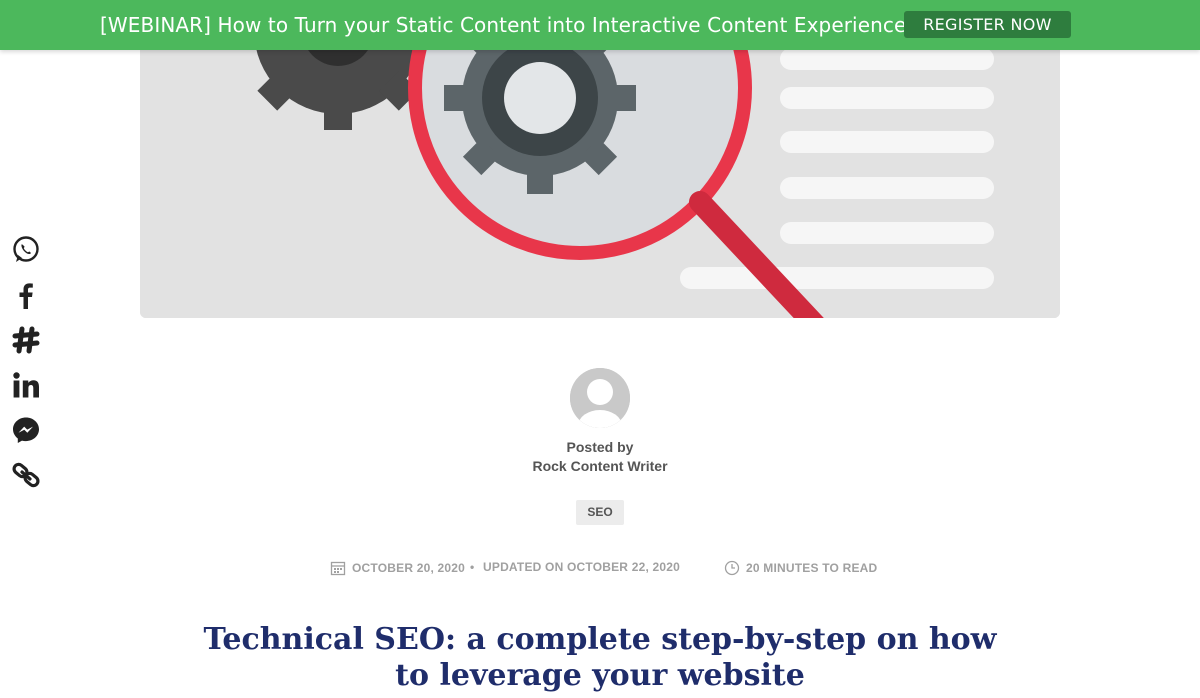 The height and width of the screenshot is (698, 1200). Describe the element at coordinates (987, 24) in the screenshot. I see `register-now-button: REGISTER NOW` at that location.